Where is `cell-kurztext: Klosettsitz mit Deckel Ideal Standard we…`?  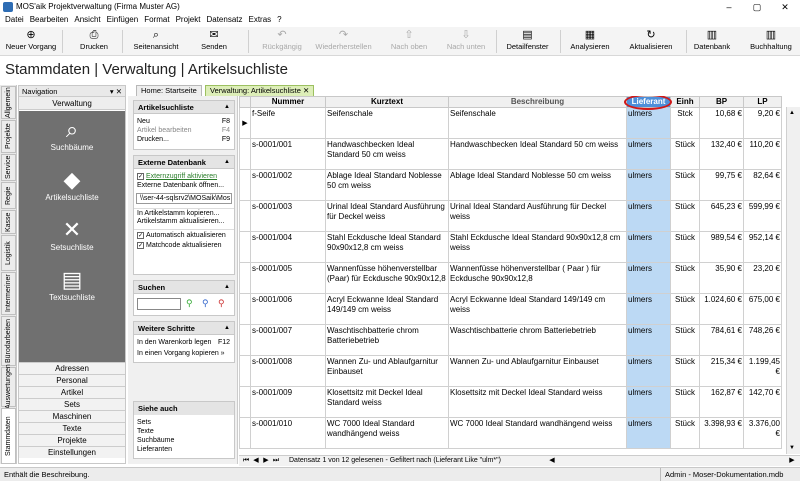 cell-kurztext: Klosettsitz mit Deckel Ideal Standard we… is located at coordinates (387, 402).